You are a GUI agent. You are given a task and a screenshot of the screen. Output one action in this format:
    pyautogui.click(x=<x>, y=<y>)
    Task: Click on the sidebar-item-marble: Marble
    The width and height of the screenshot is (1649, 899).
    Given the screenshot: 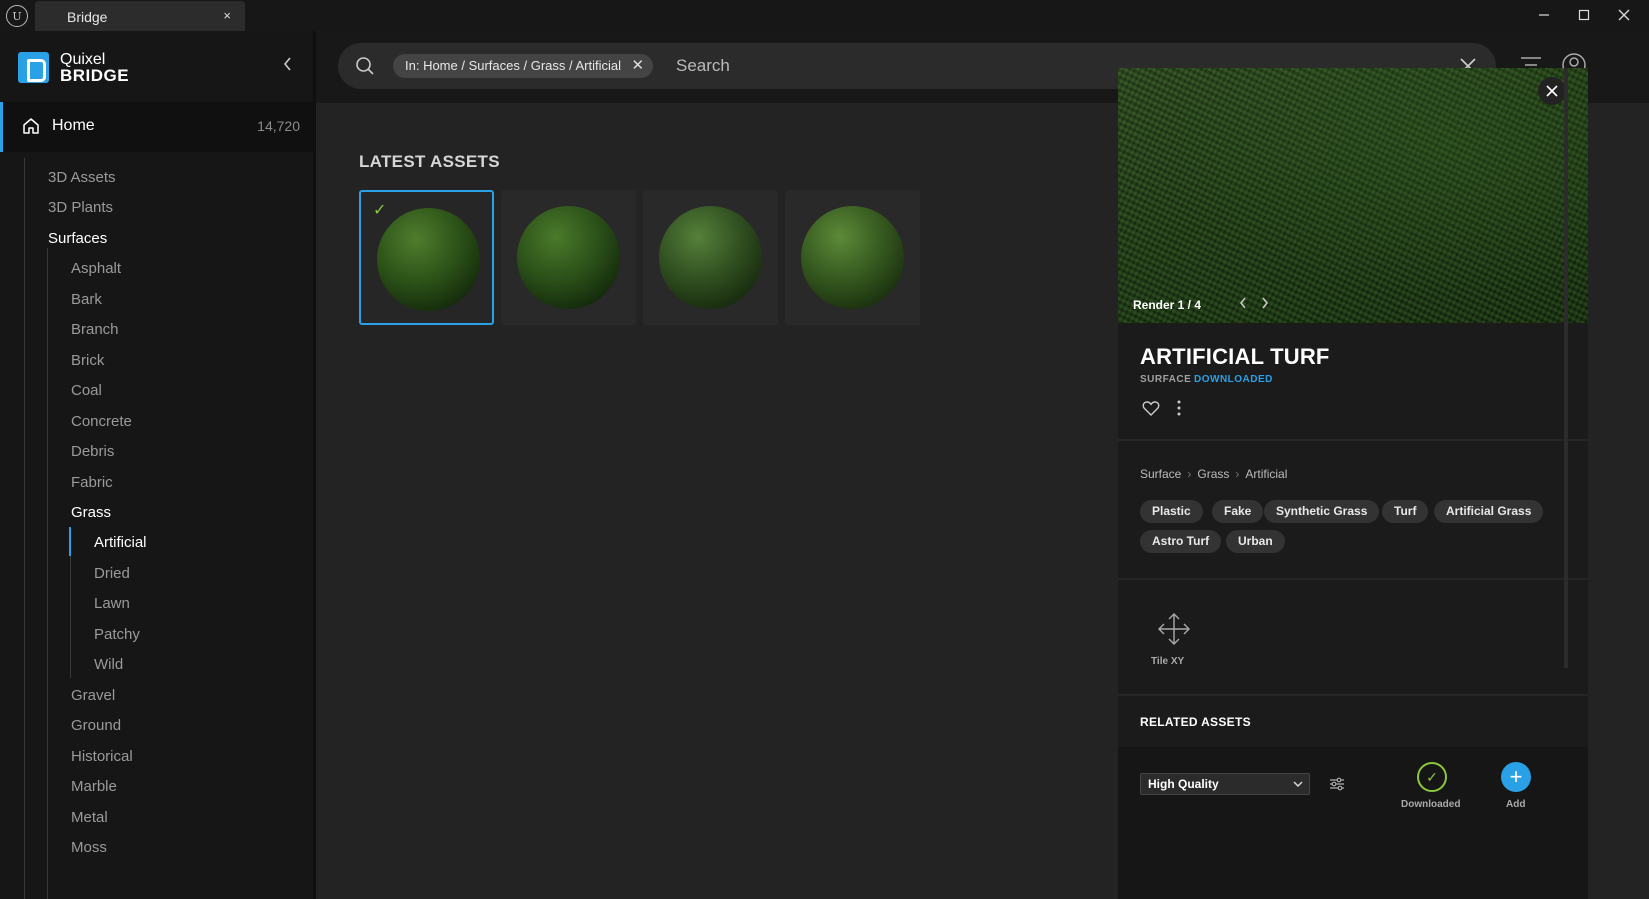 What is the action you would take?
    pyautogui.click(x=94, y=786)
    